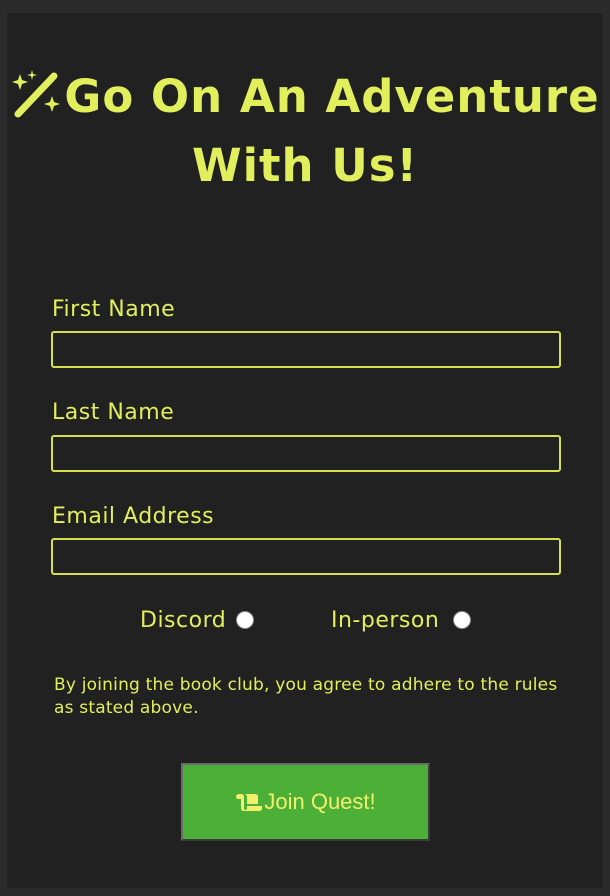  Describe the element at coordinates (183, 620) in the screenshot. I see `discord-option-label: Discord` at that location.